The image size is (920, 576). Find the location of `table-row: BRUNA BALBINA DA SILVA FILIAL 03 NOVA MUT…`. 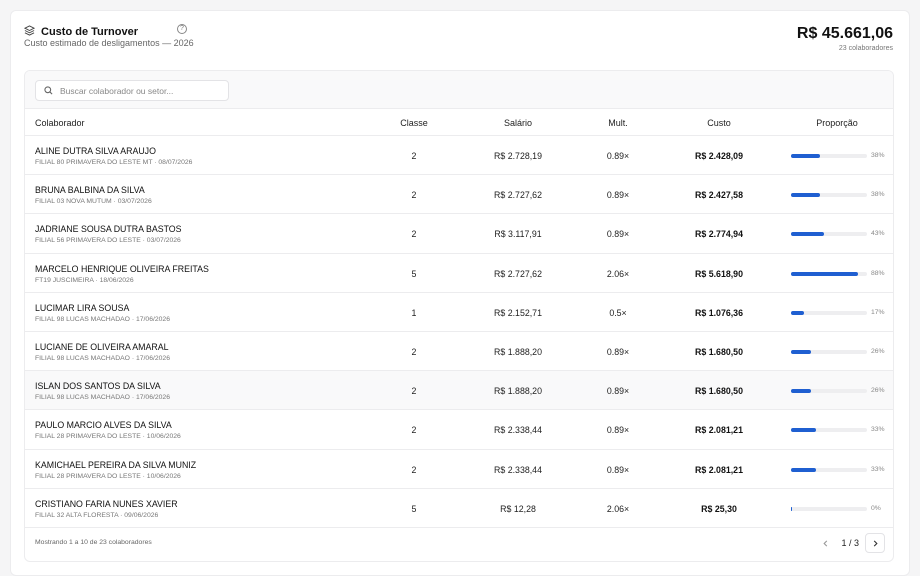

table-row: BRUNA BALBINA DA SILVA FILIAL 03 NOVA MUT… is located at coordinates (459, 195).